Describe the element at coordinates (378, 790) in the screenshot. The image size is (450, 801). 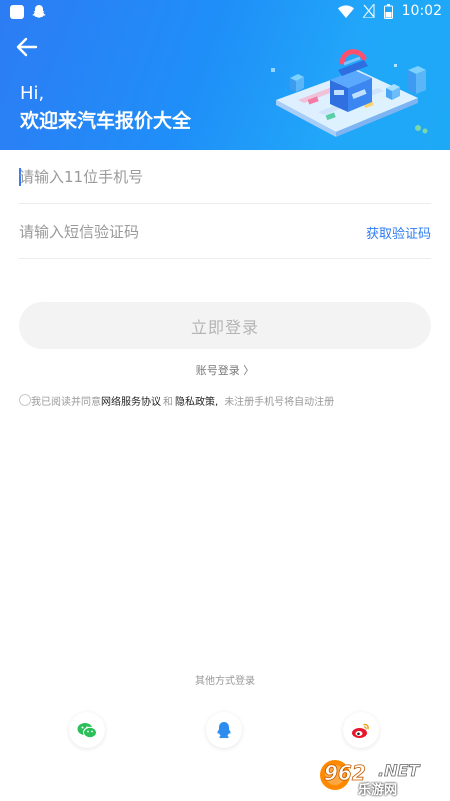
I see `watermark-subtext: 乐游网` at that location.